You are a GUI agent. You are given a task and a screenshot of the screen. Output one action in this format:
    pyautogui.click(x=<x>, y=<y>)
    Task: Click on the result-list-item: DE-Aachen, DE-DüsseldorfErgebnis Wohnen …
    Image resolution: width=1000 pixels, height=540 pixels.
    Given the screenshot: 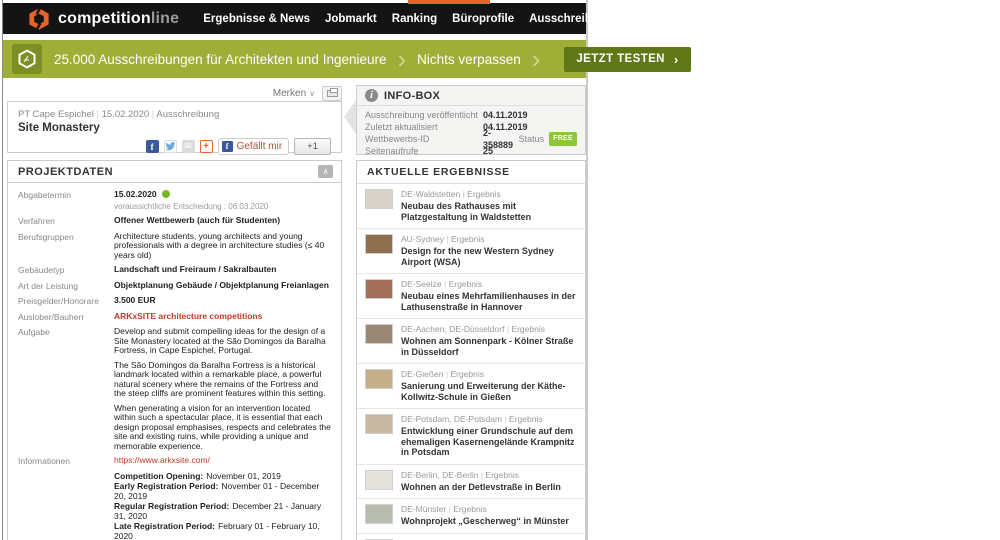 What is the action you would take?
    pyautogui.click(x=471, y=341)
    